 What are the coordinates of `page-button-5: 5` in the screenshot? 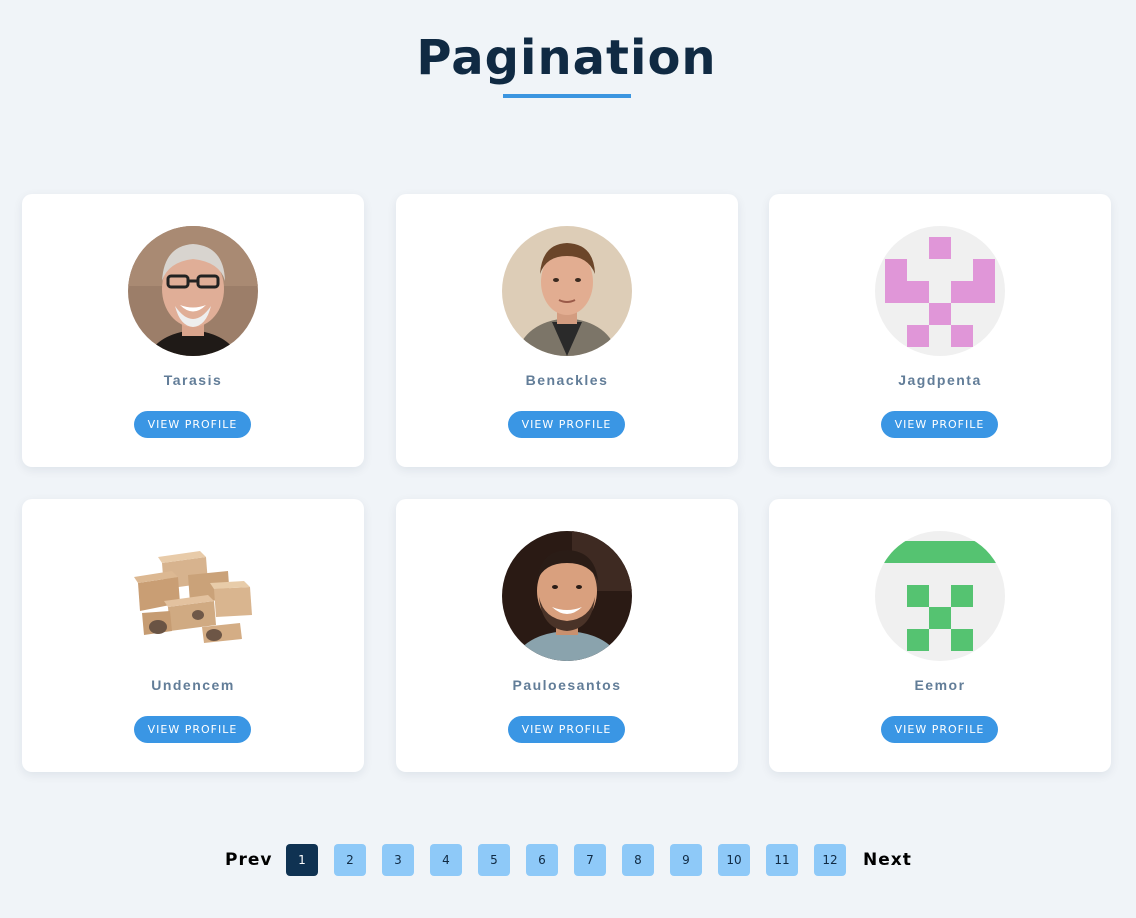 It's located at (494, 860).